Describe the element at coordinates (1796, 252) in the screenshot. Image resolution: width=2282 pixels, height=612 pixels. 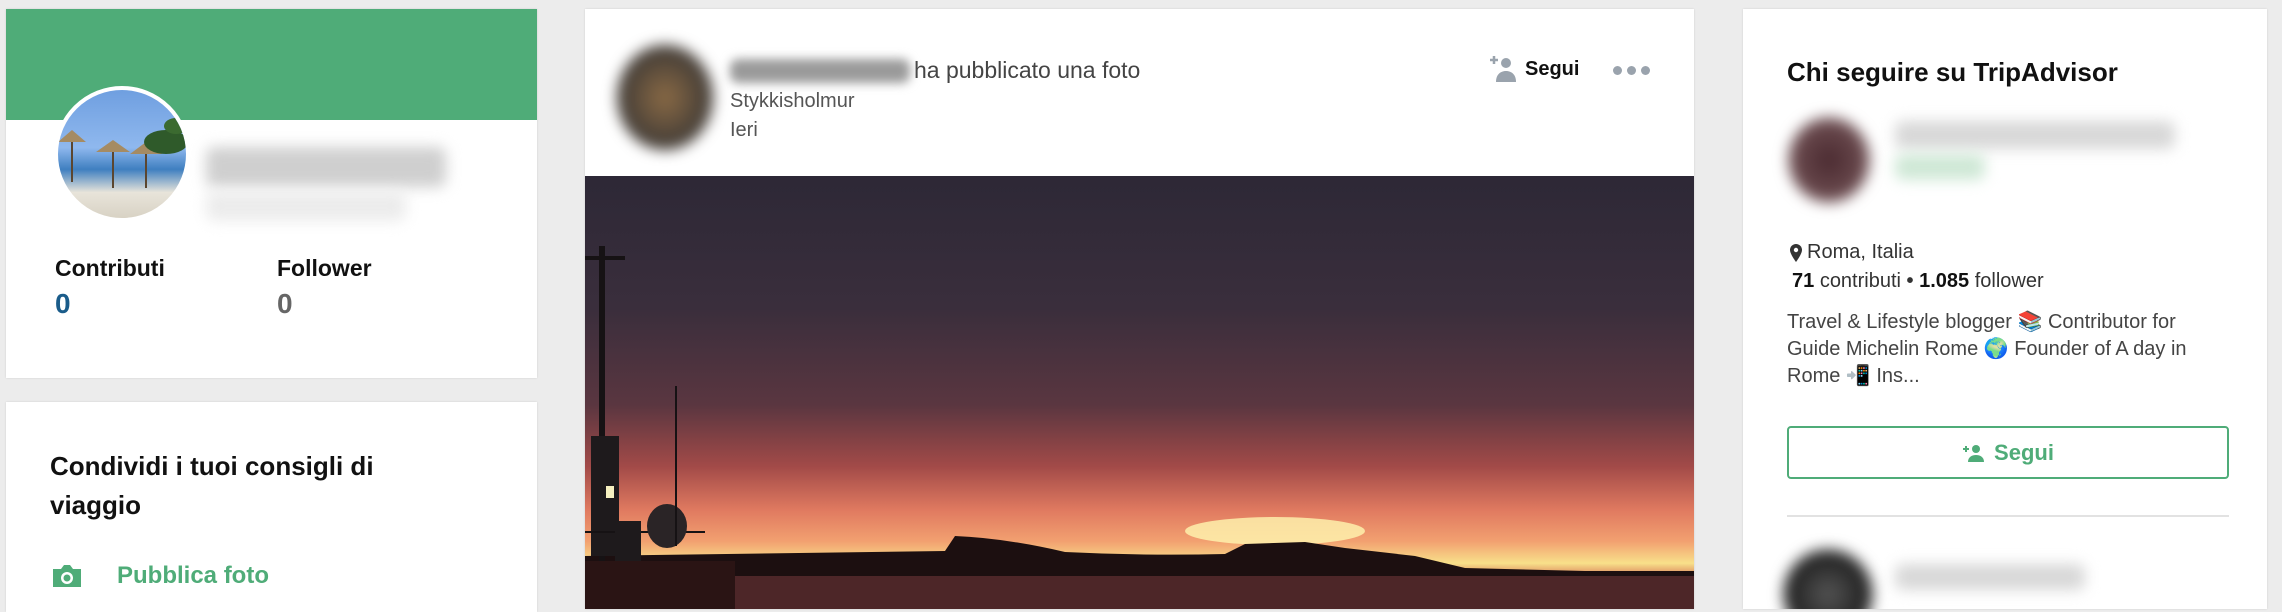
I see `map-pin-icon` at that location.